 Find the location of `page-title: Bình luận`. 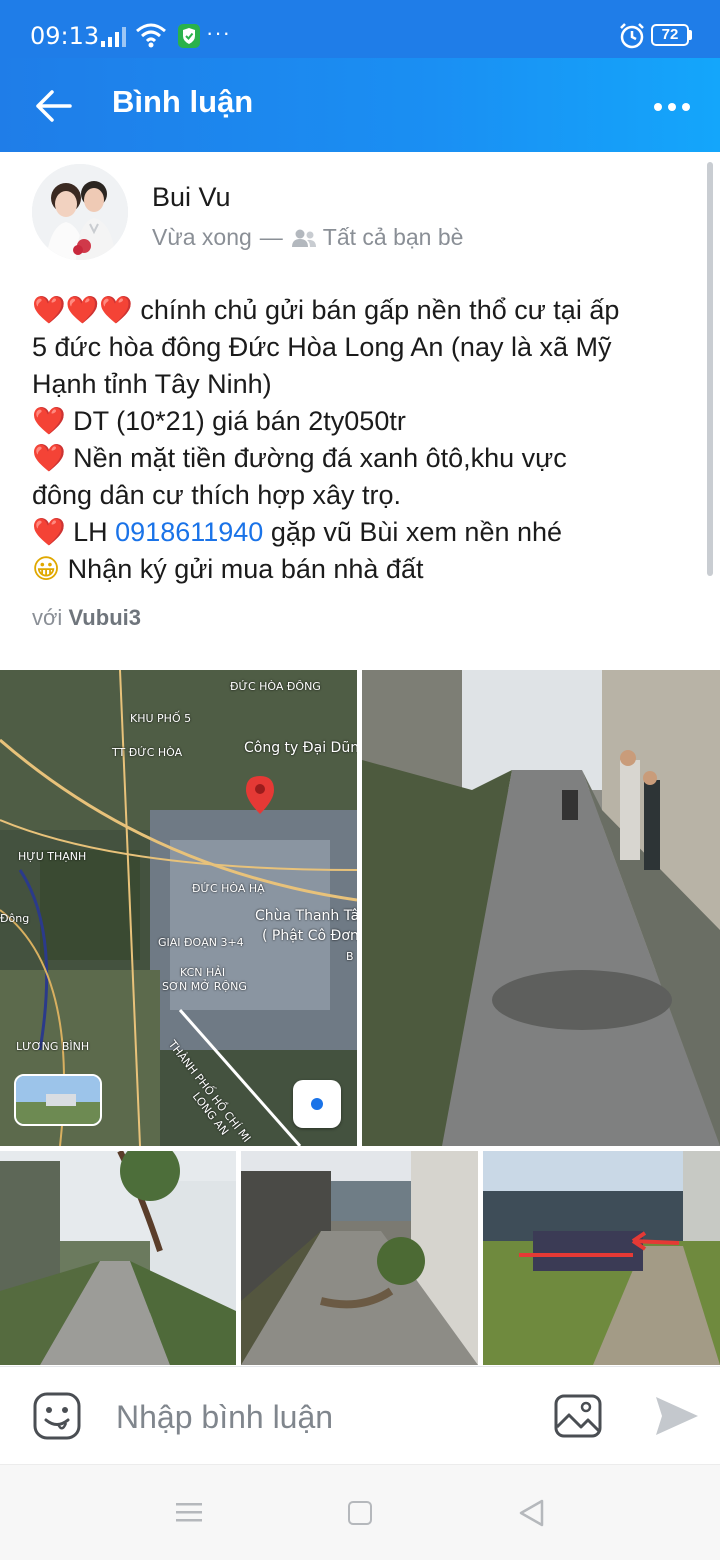

page-title: Bình luận is located at coordinates (183, 101).